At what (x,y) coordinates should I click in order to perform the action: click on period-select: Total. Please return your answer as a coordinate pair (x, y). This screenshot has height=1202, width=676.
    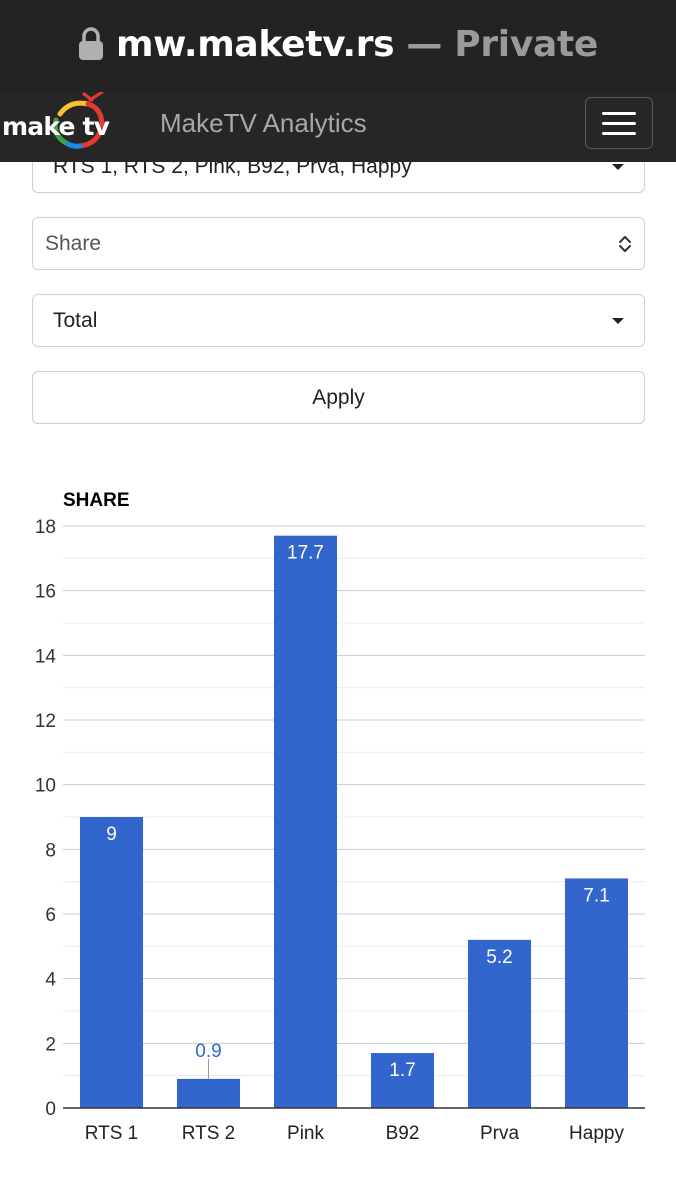
    Looking at the image, I should click on (338, 320).